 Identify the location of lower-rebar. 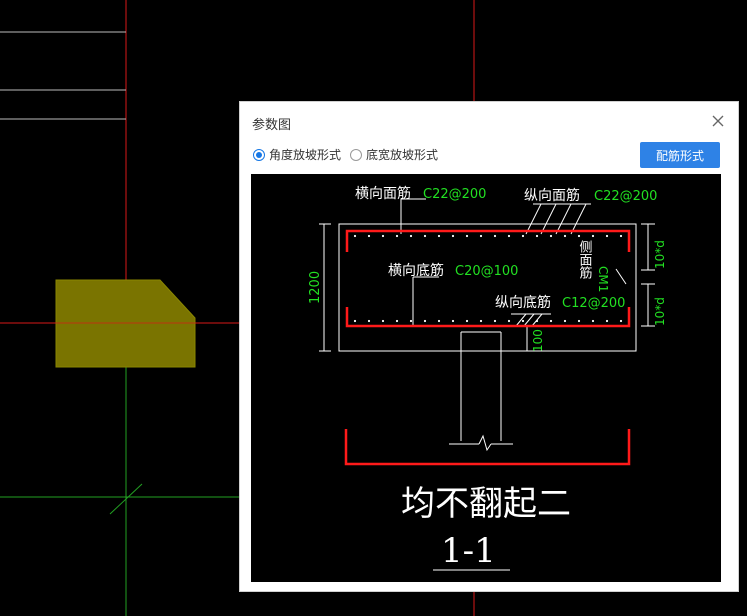
(487, 447).